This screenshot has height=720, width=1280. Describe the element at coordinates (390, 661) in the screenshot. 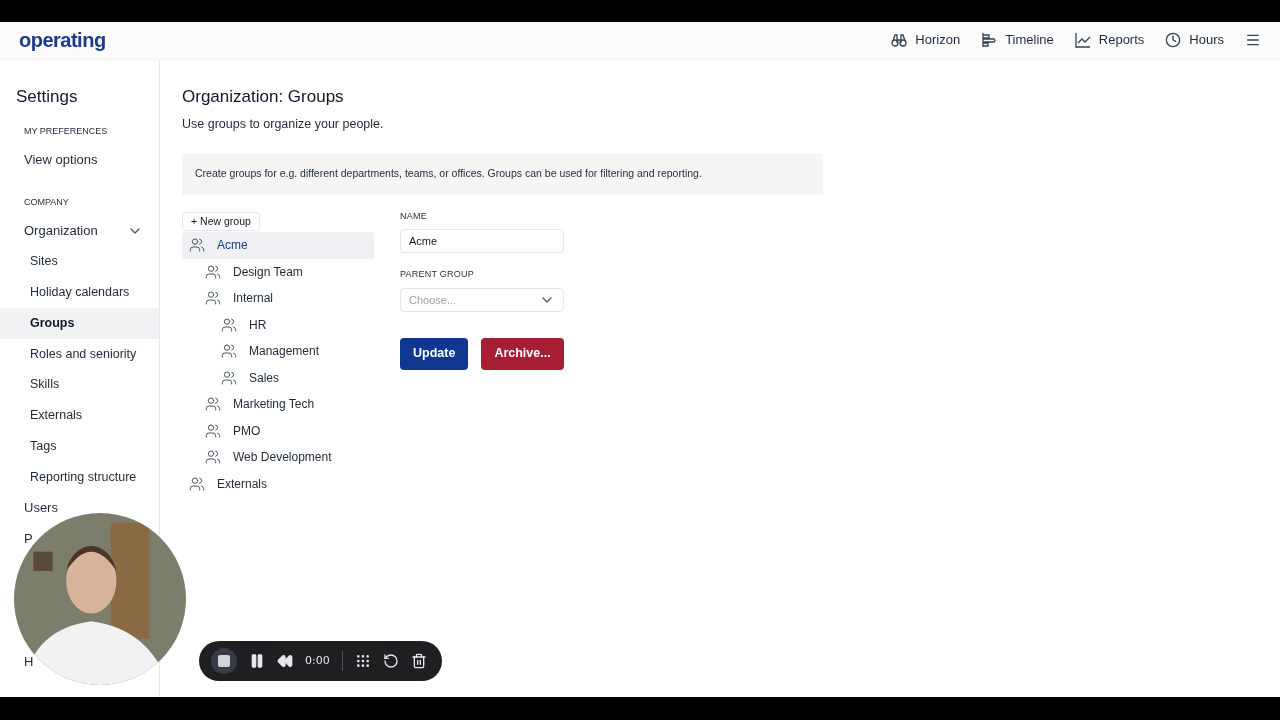

I see `restart-icon` at that location.